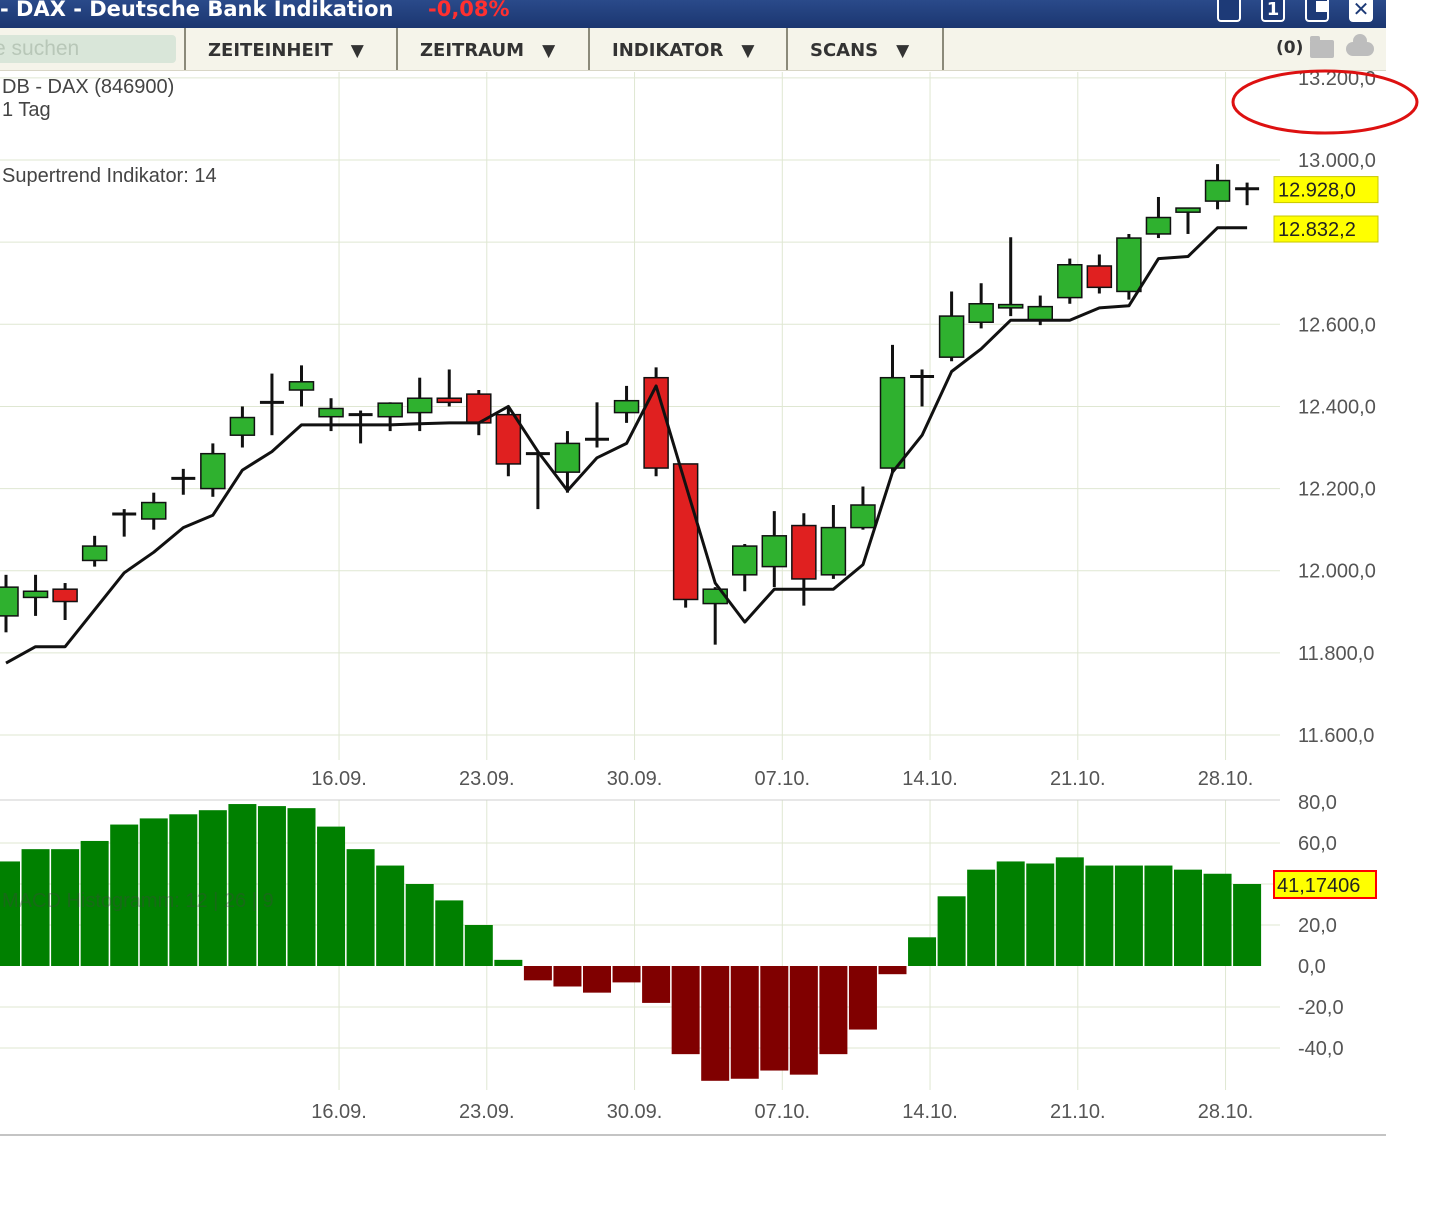  Describe the element at coordinates (782, 779) in the screenshot. I see `x-tick-label: 07.10.` at that location.